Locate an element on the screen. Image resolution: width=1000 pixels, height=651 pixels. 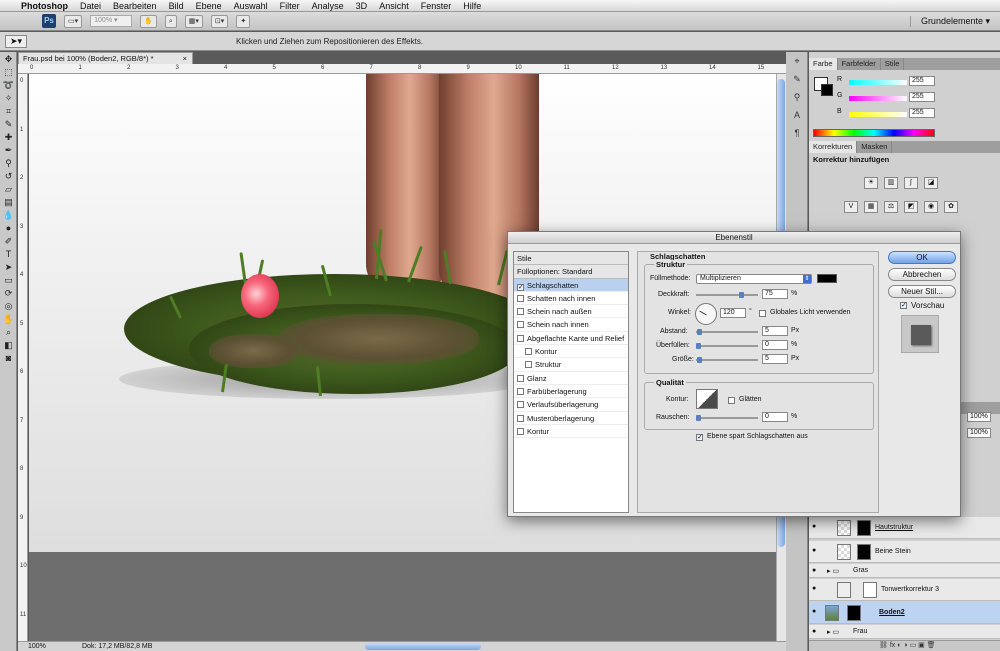
layer-fill-field: 100% is located at coordinates (979, 433).